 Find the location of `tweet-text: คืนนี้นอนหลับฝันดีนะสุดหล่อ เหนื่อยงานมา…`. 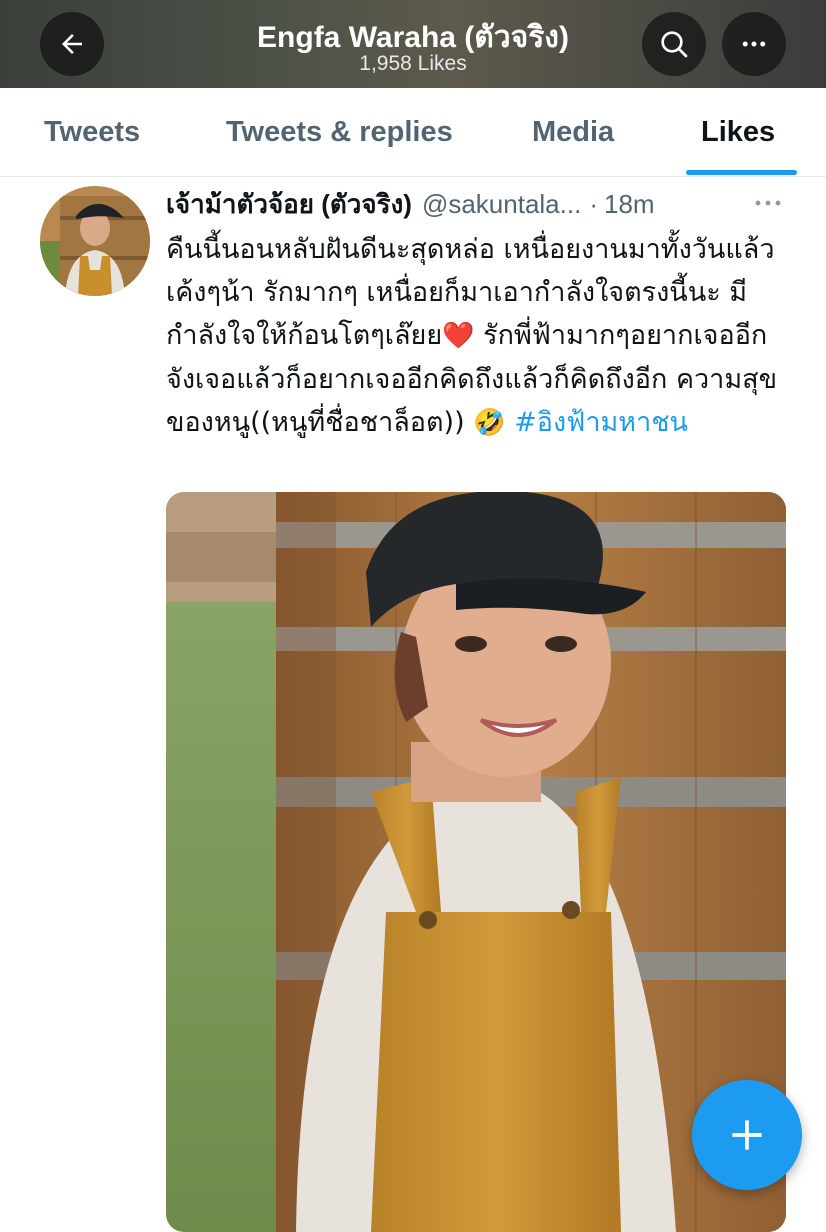

tweet-text: คืนนี้นอนหลับฝันดีนะสุดหล่อ เหนื่อยงานมา… is located at coordinates (481, 336).